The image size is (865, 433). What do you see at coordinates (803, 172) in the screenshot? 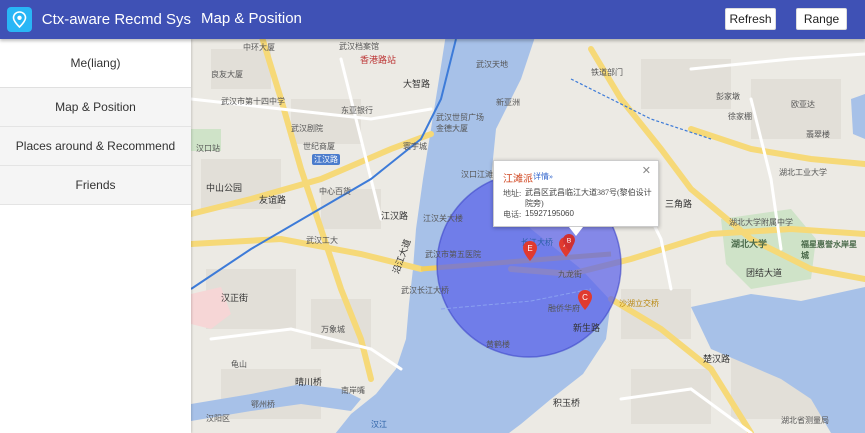
I see `map-label: 湖北工业大学` at bounding box center [803, 172].